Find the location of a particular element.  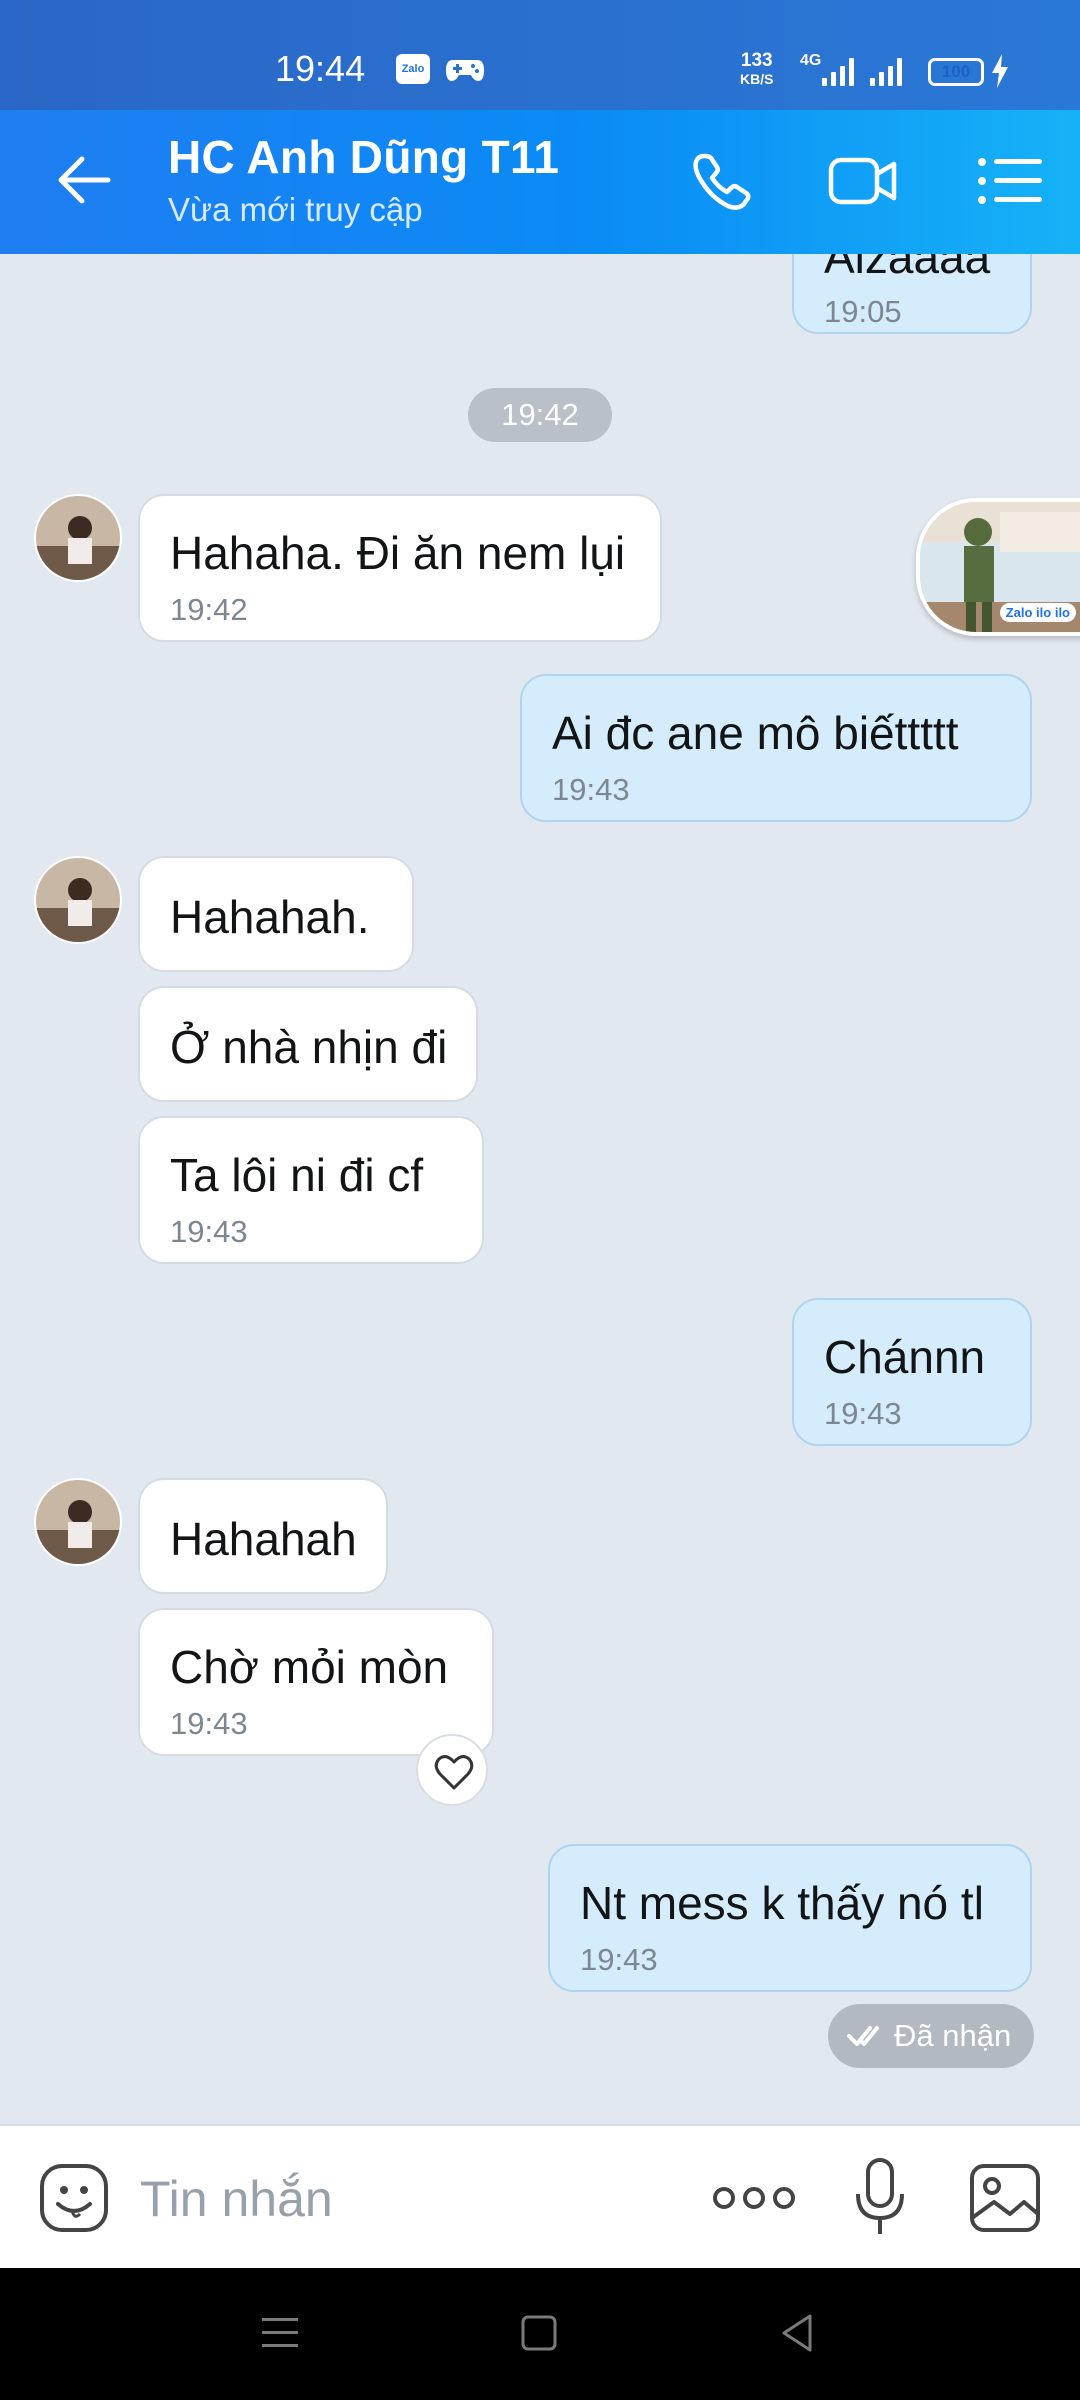

react-heart-button is located at coordinates (452, 1770).